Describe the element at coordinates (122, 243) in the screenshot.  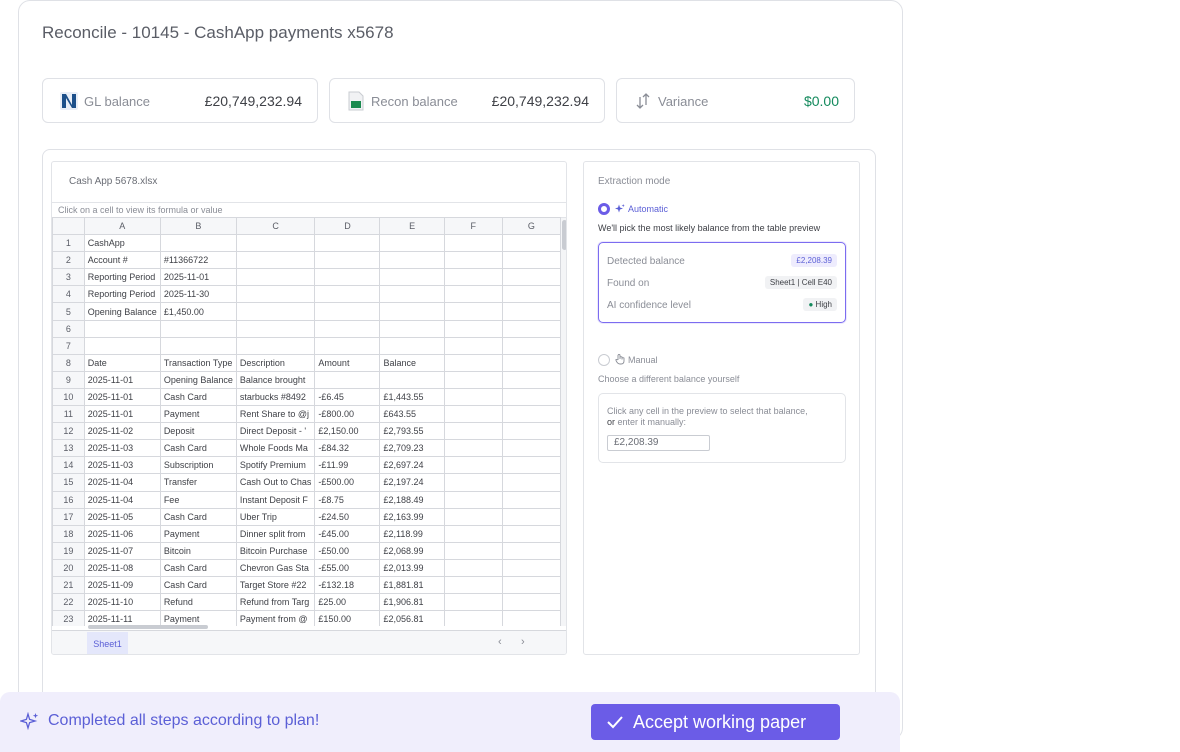
I see `grid-cell: CashApp` at that location.